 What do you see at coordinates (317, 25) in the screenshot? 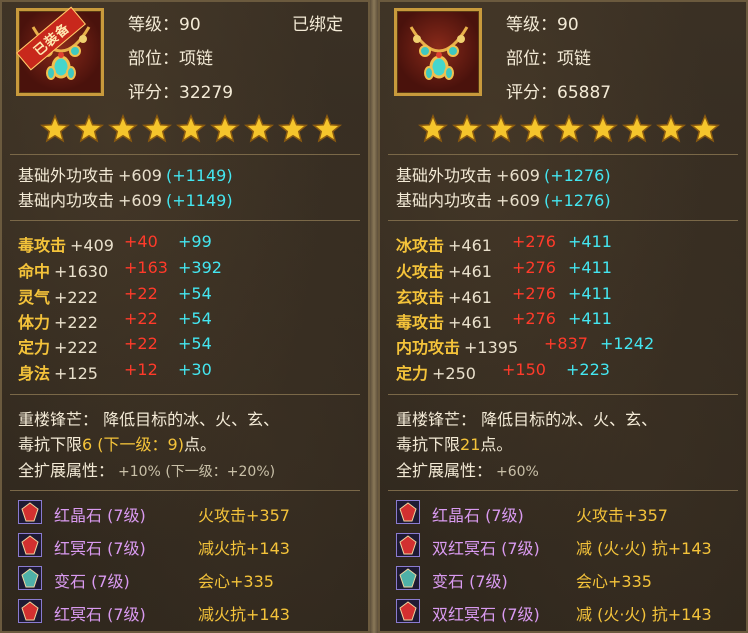
I see `bound-status: 已绑定` at bounding box center [317, 25].